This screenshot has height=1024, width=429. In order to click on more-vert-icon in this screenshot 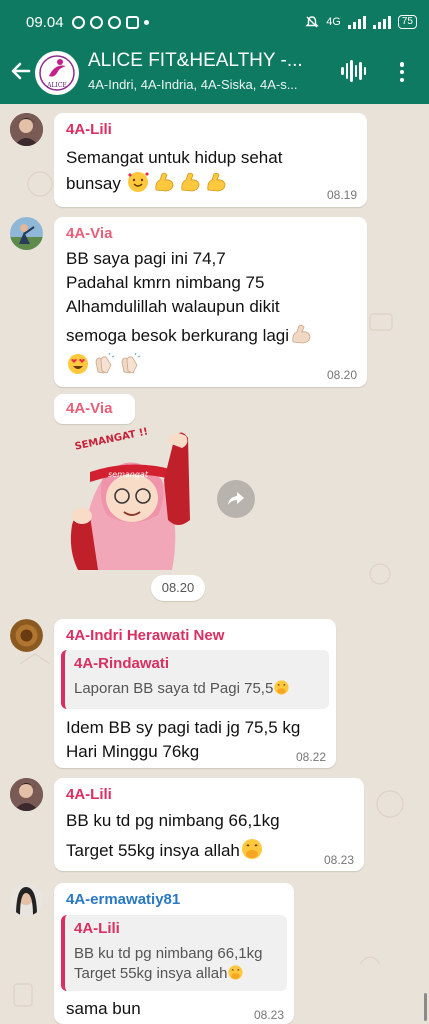, I will do `click(402, 72)`.